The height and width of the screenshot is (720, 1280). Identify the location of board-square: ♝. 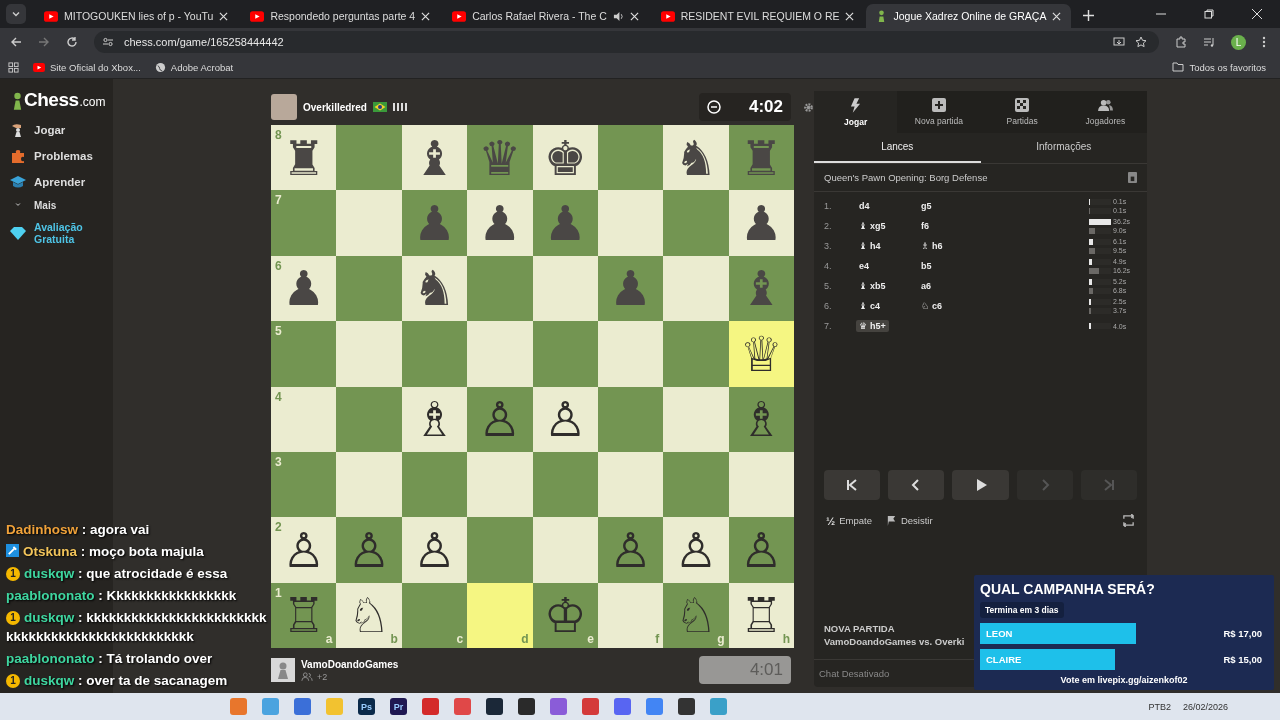
(434, 158).